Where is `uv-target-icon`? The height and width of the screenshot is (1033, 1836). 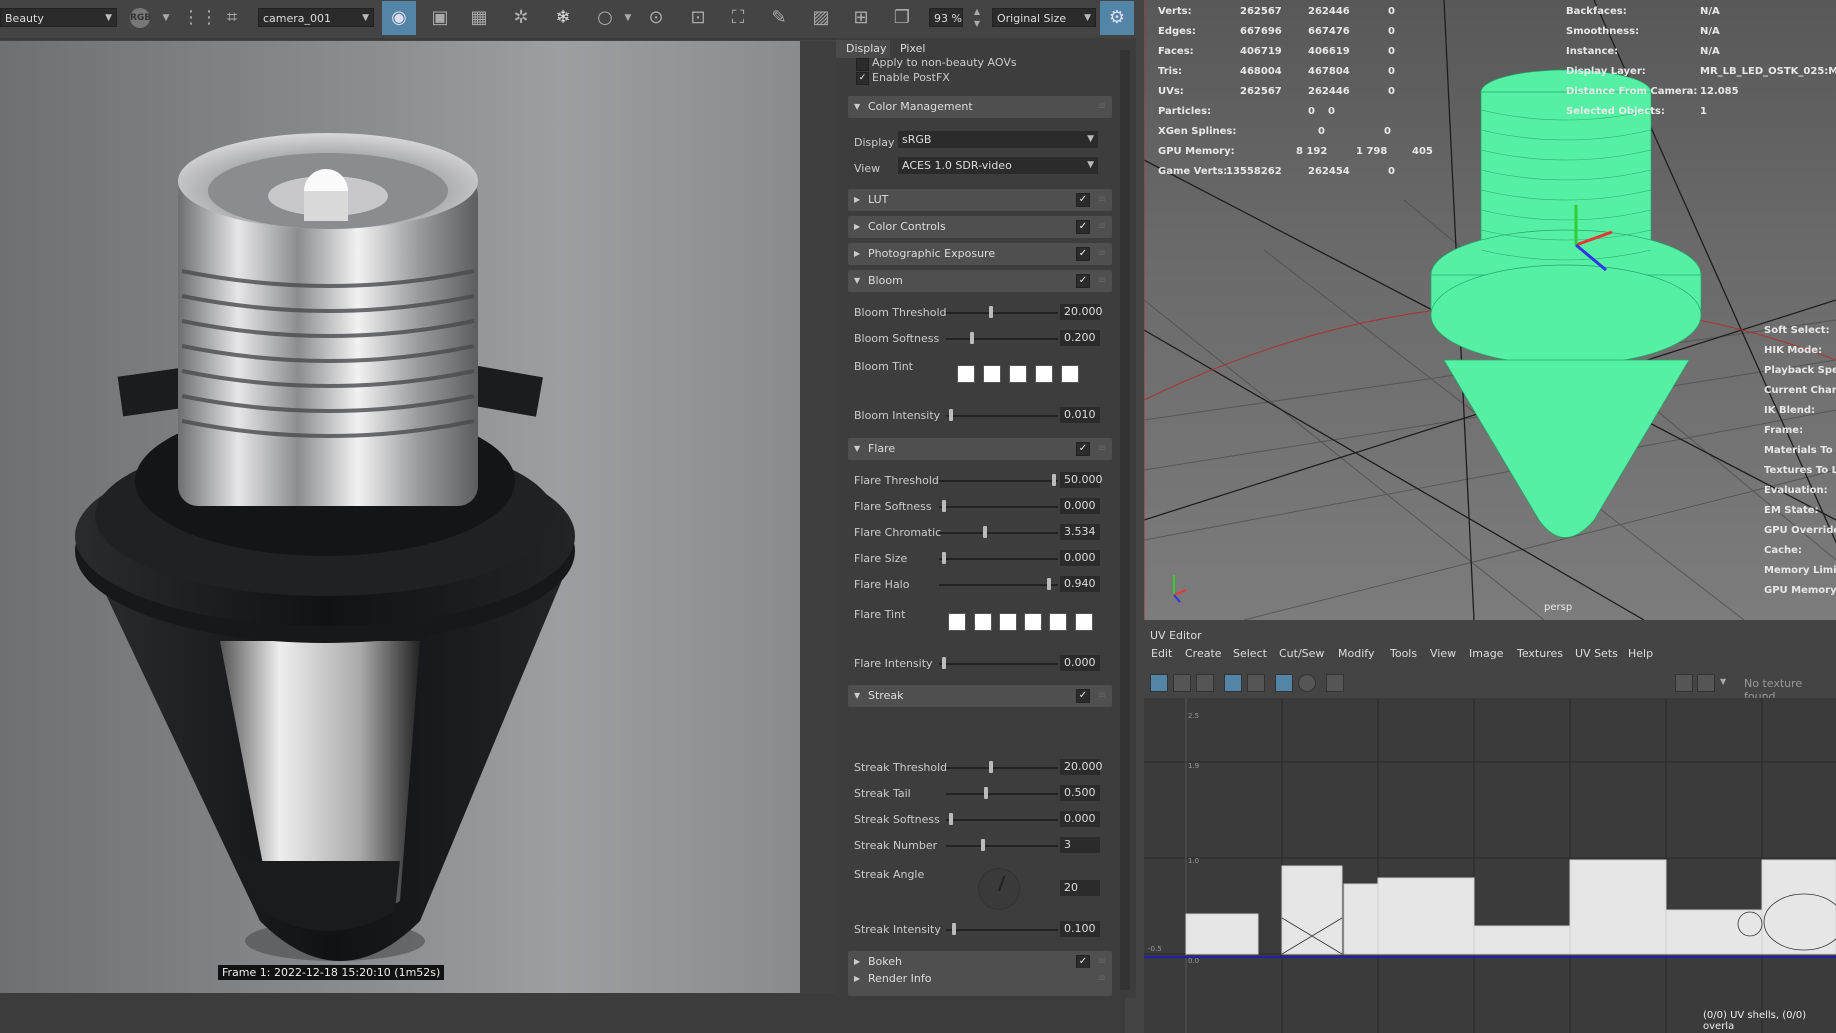
uv-target-icon is located at coordinates (1307, 683).